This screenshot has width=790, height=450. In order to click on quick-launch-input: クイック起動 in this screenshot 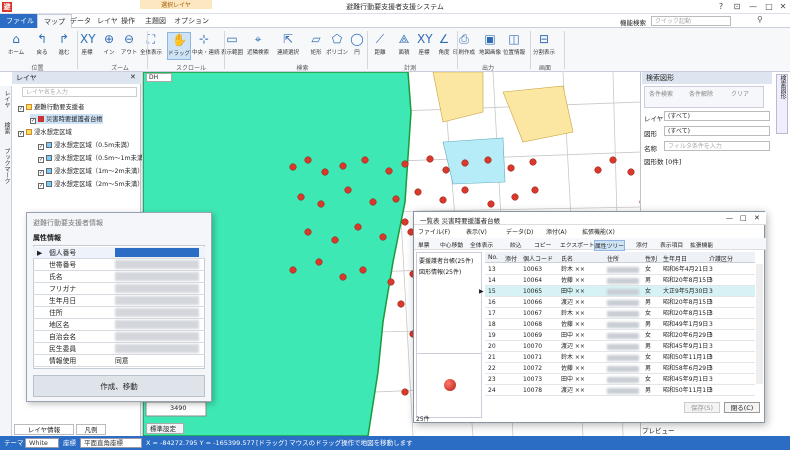, I will do `click(691, 21)`.